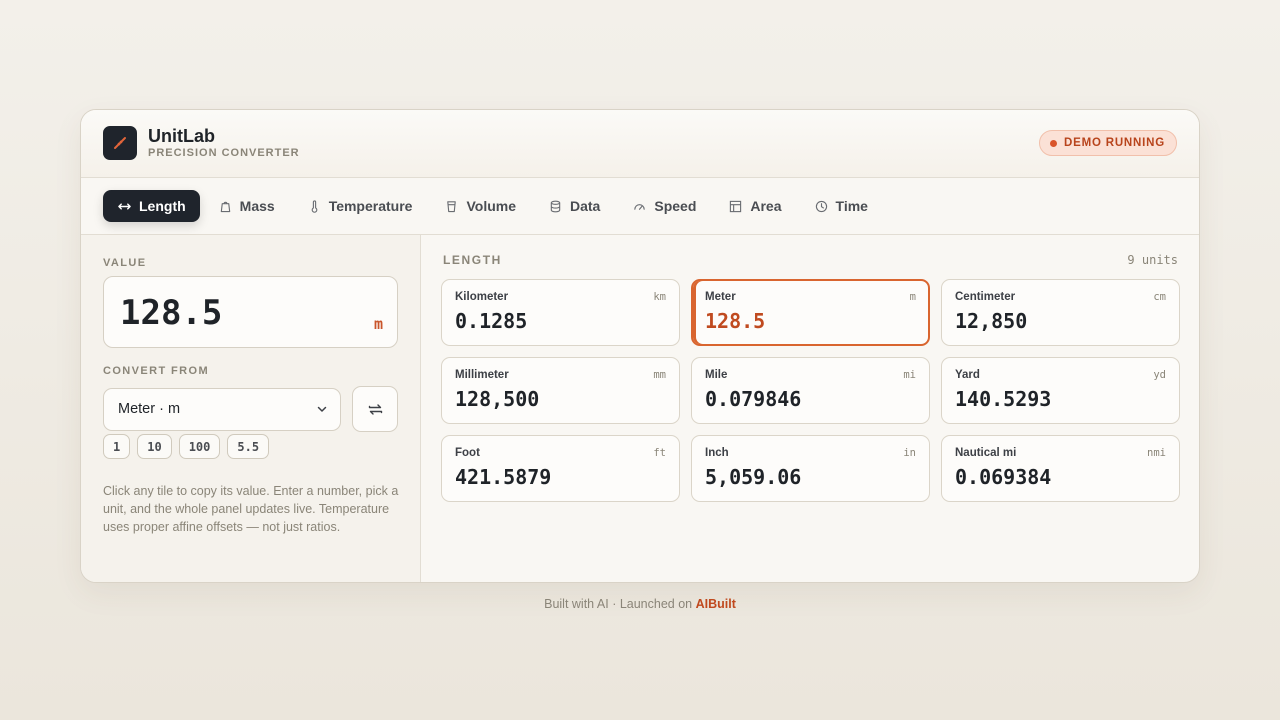 Image resolution: width=1280 pixels, height=720 pixels. What do you see at coordinates (753, 399) in the screenshot?
I see `tile-value: 0.079846` at bounding box center [753, 399].